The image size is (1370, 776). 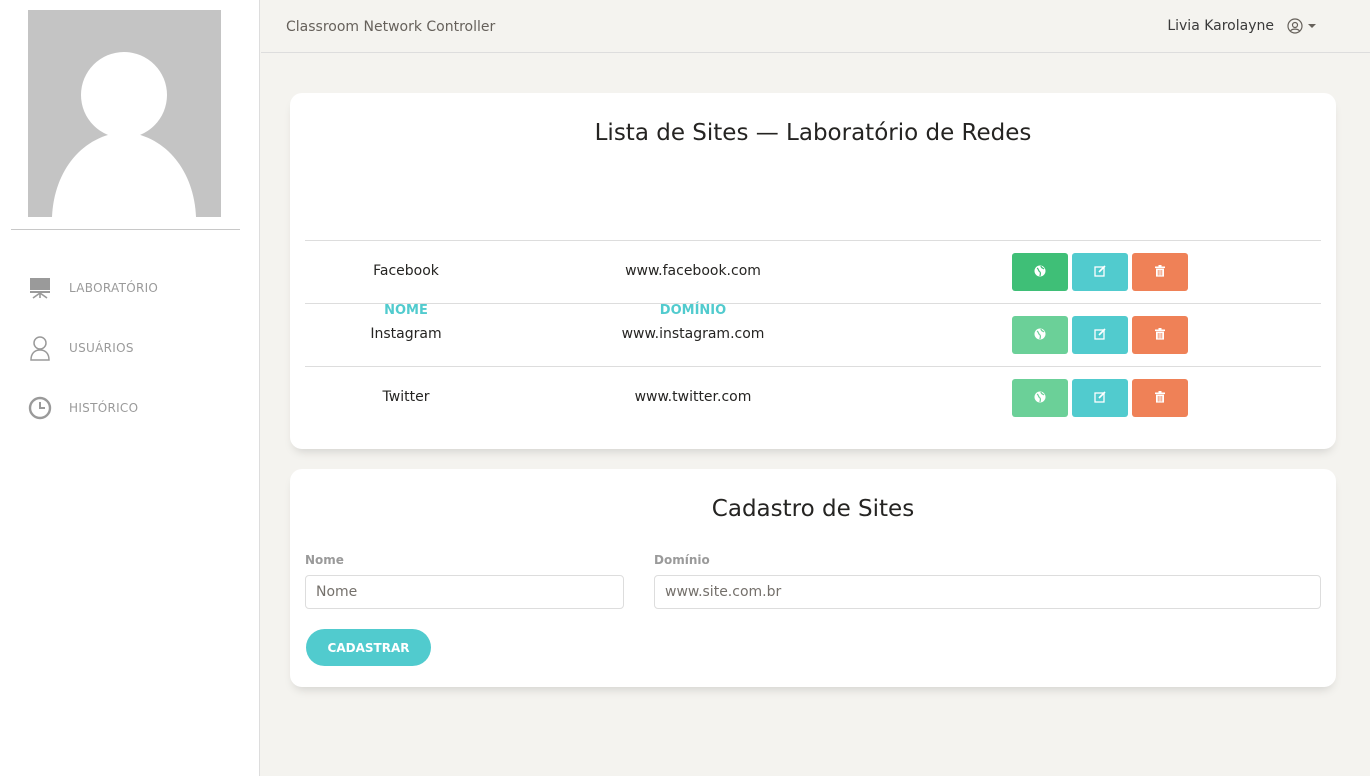 I want to click on table-header-divider, so click(x=813, y=240).